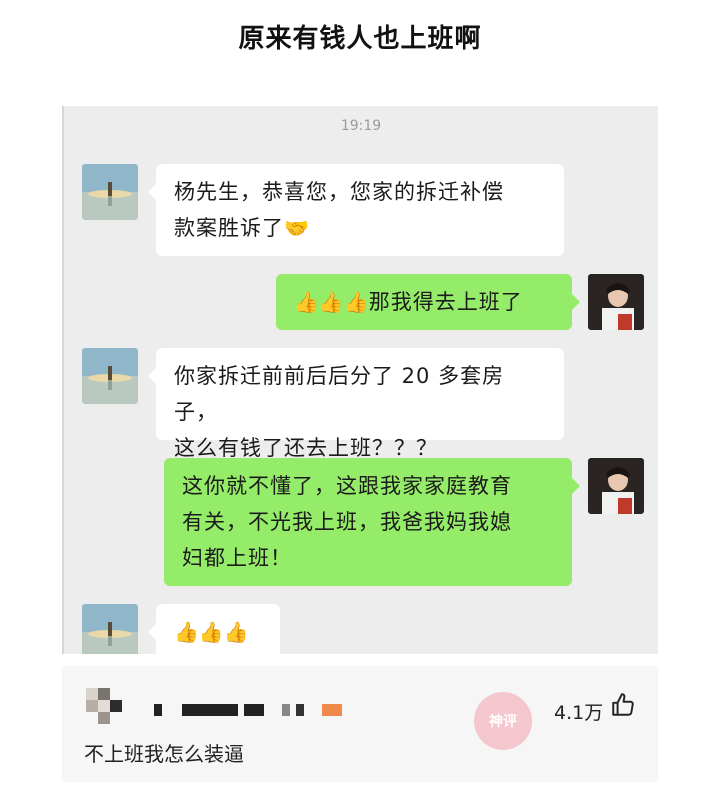 Image resolution: width=720 pixels, height=801 pixels. Describe the element at coordinates (503, 721) in the screenshot. I see `watermark-badge: 神评` at that location.